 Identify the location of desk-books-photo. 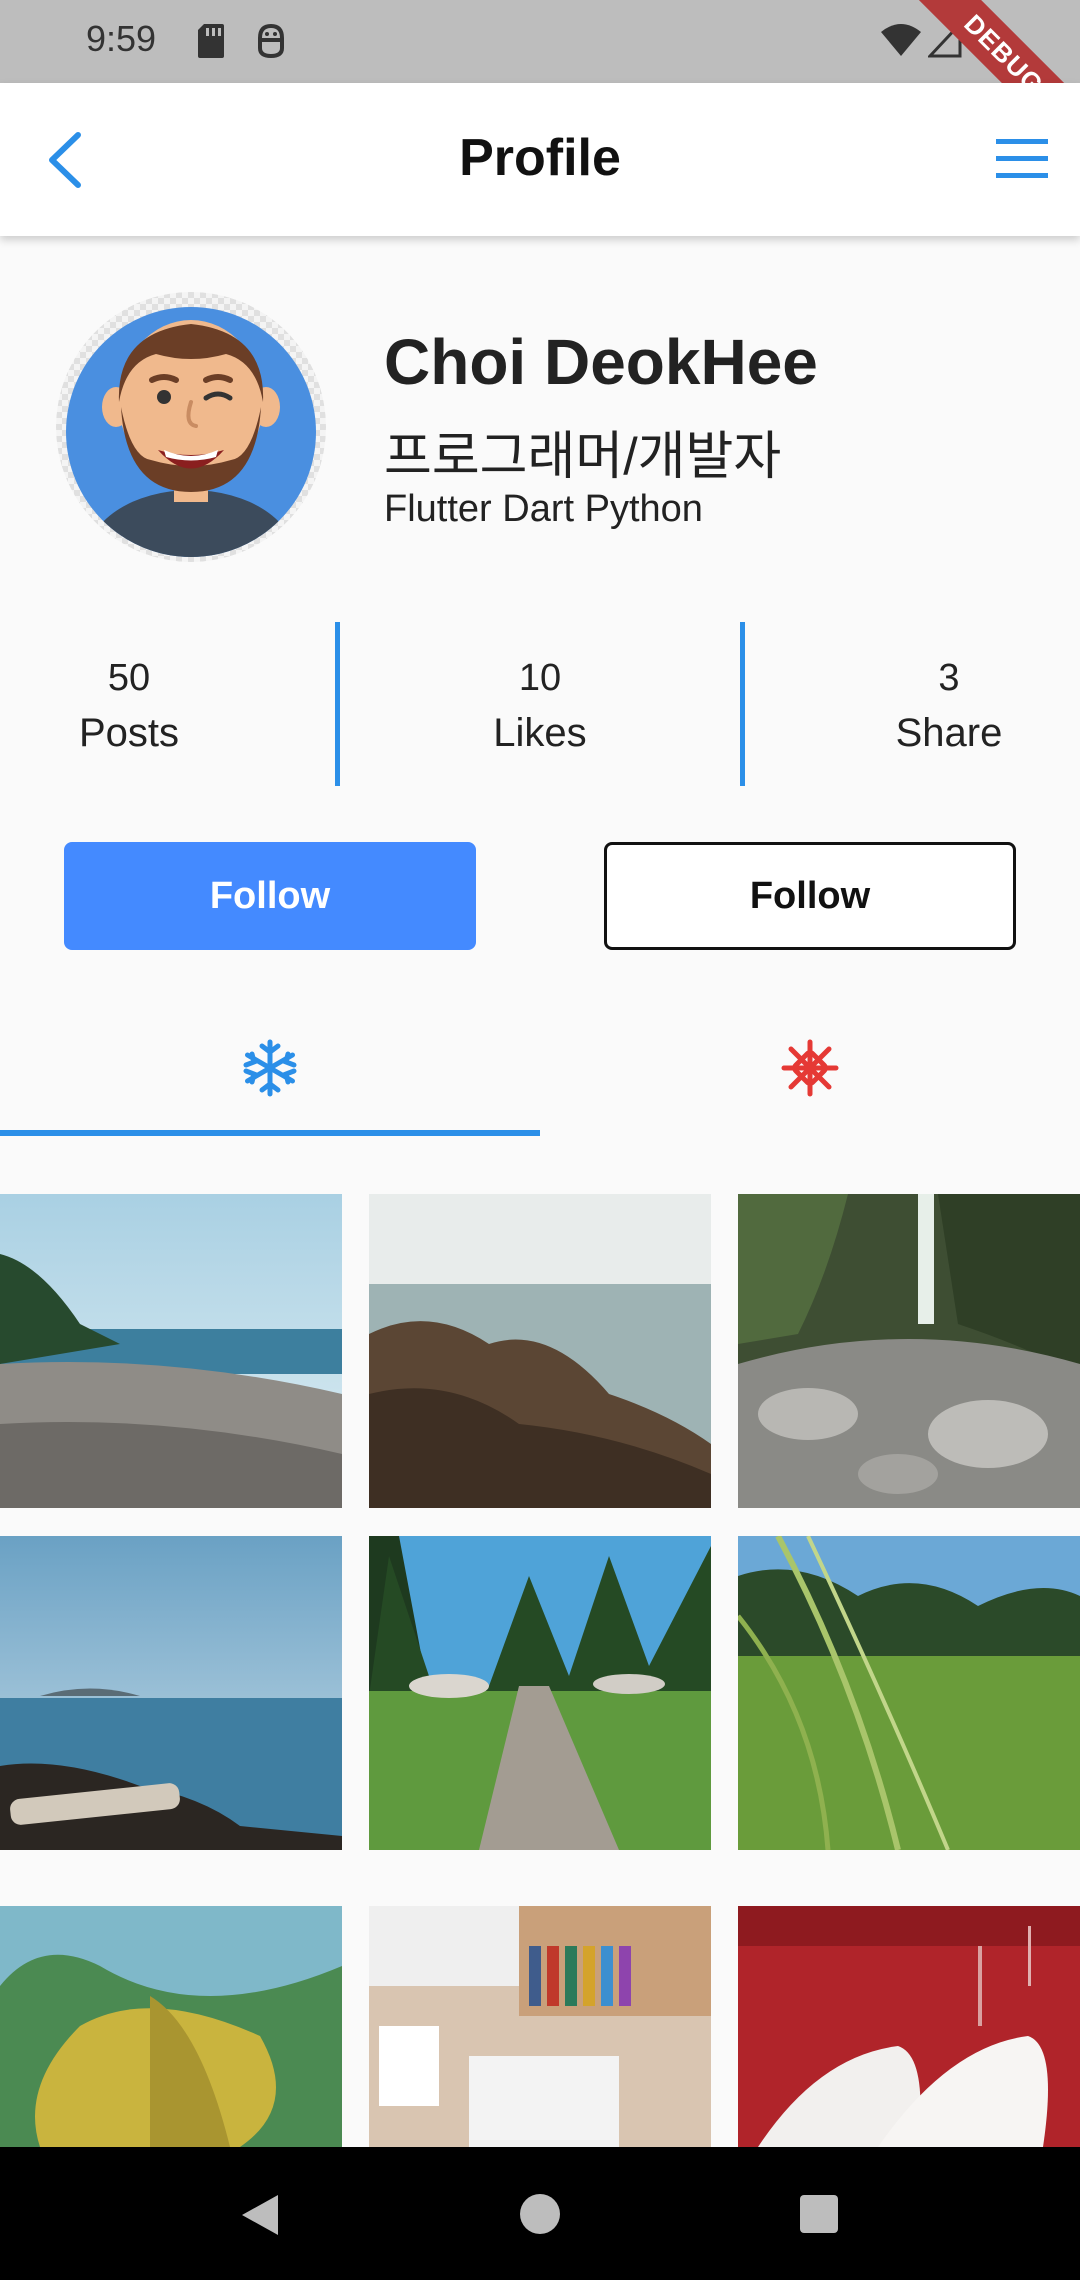
(540, 2026).